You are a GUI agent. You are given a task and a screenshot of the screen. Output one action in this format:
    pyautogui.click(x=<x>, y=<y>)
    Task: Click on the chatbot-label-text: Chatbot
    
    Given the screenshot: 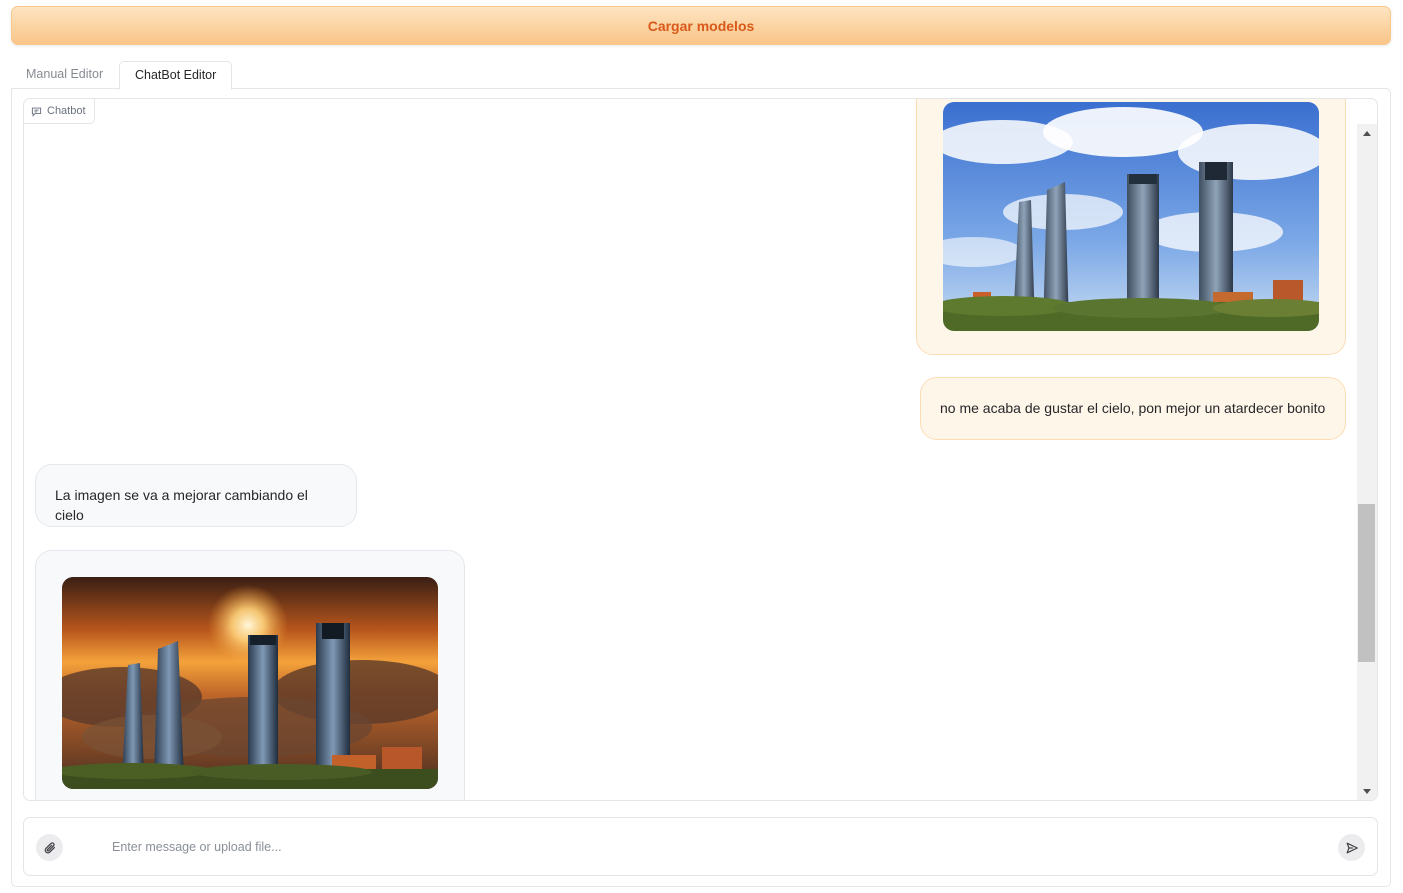 What is the action you would take?
    pyautogui.click(x=66, y=111)
    